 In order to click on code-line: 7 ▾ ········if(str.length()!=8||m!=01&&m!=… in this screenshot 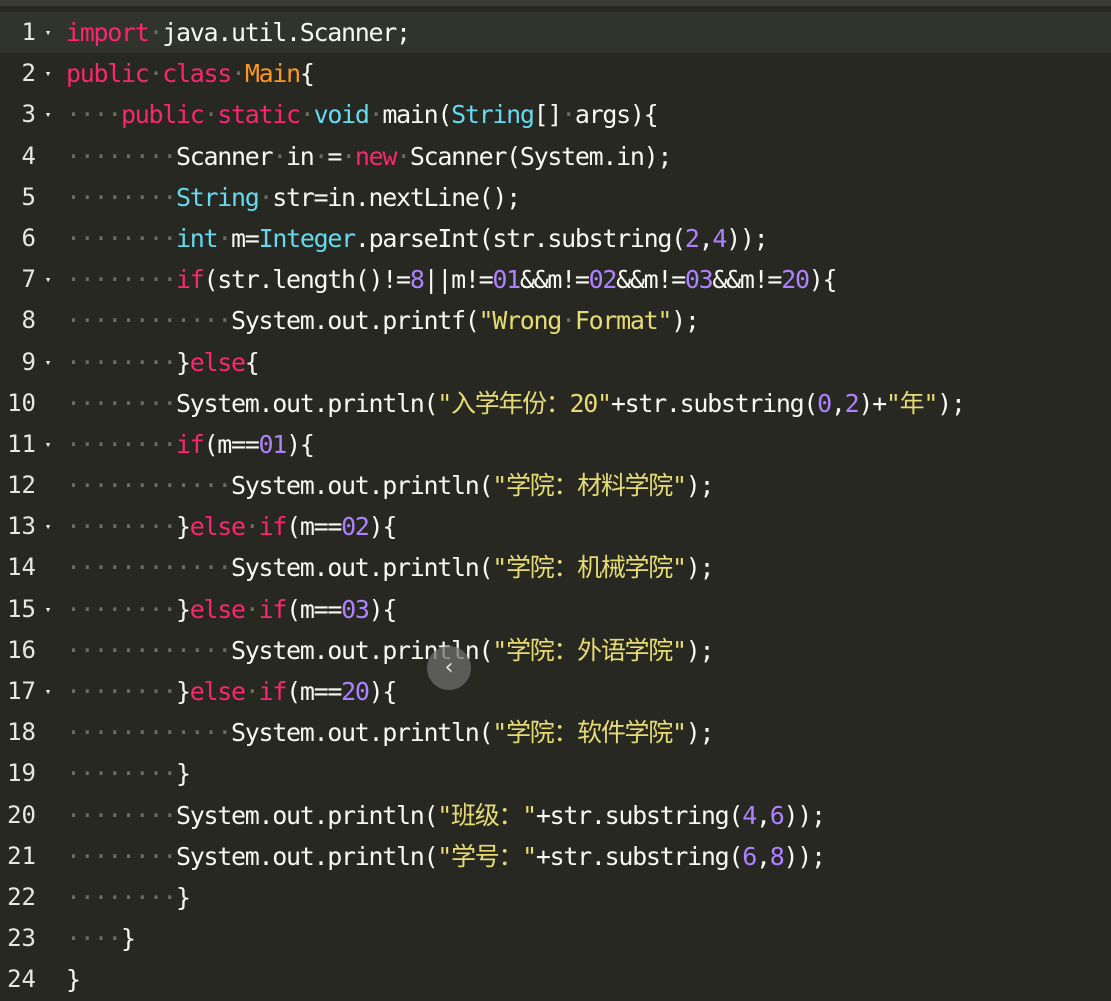, I will do `click(555, 279)`.